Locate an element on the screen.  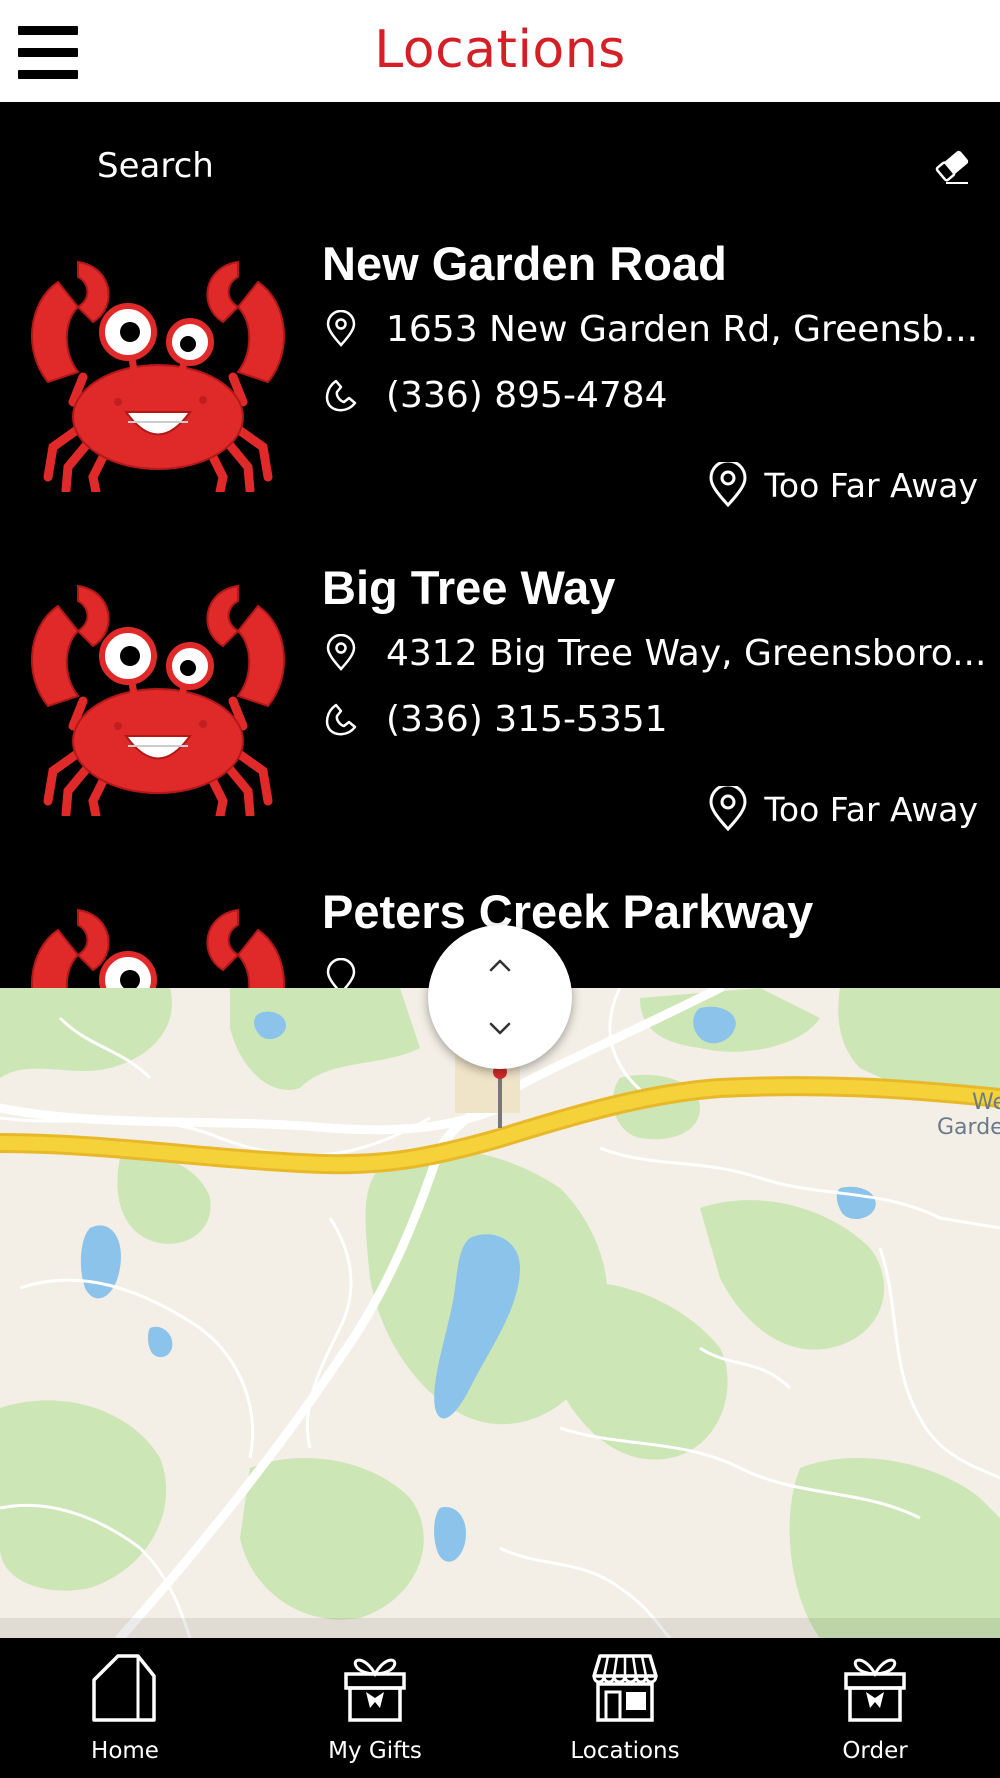
nav-item-home: Home is located at coordinates (125, 1708).